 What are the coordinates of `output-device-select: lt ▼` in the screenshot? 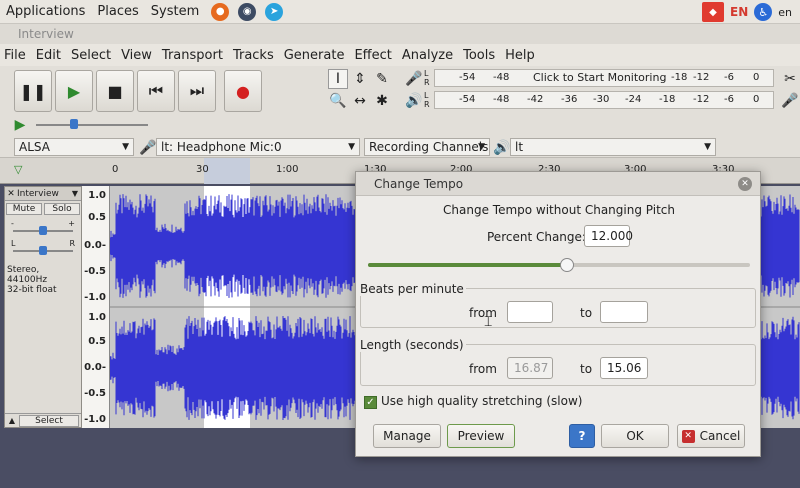 It's located at (613, 147).